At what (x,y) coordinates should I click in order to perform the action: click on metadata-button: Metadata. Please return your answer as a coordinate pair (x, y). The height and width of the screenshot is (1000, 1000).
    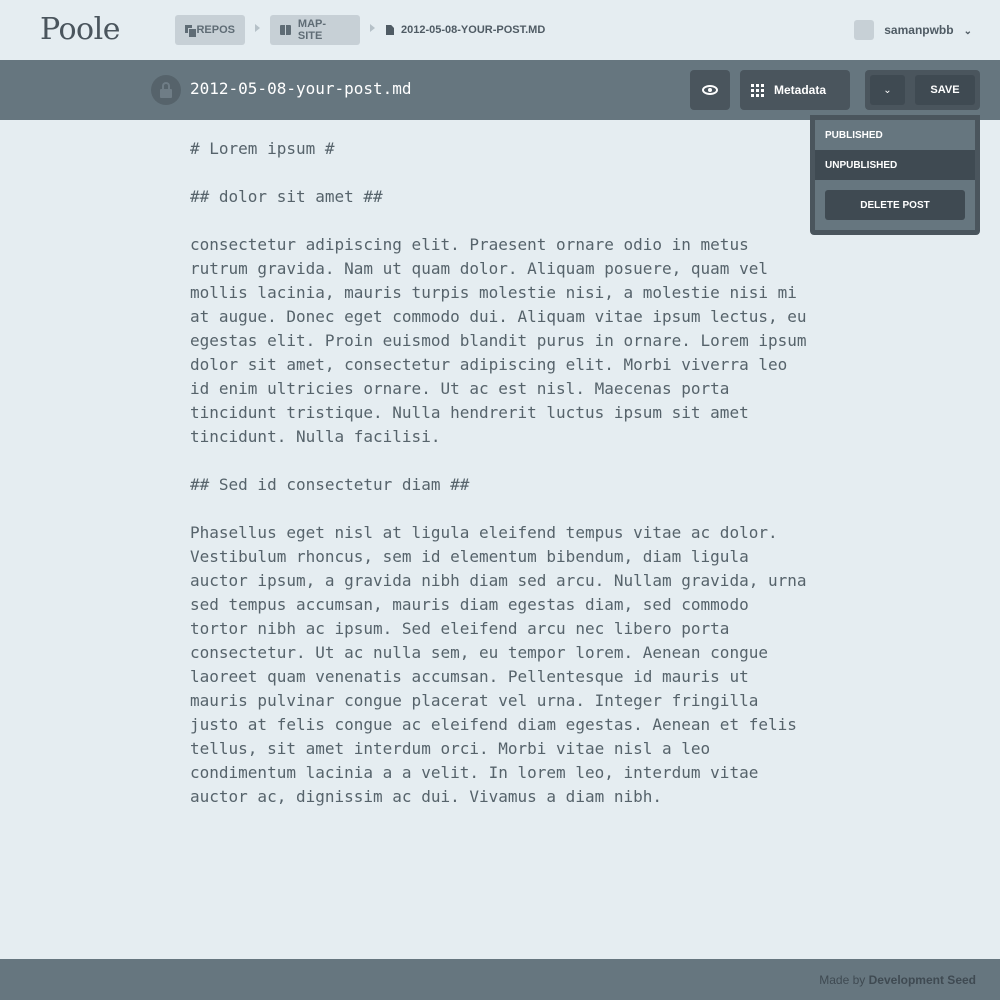
    Looking at the image, I should click on (795, 90).